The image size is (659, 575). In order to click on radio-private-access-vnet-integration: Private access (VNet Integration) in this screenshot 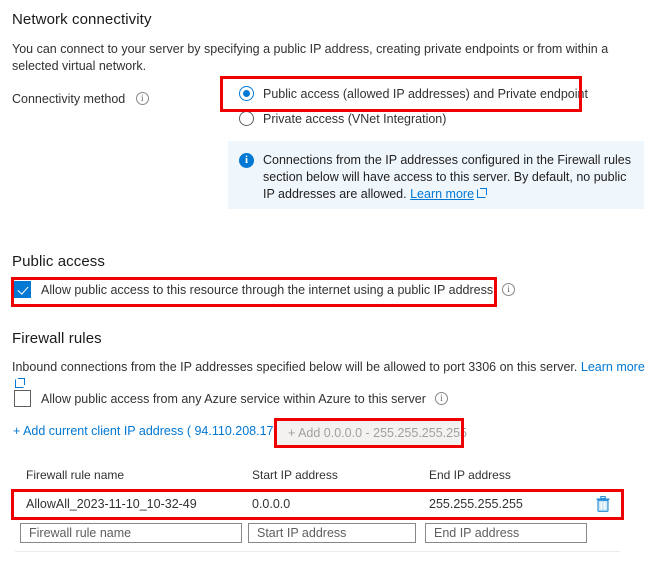, I will do `click(342, 118)`.